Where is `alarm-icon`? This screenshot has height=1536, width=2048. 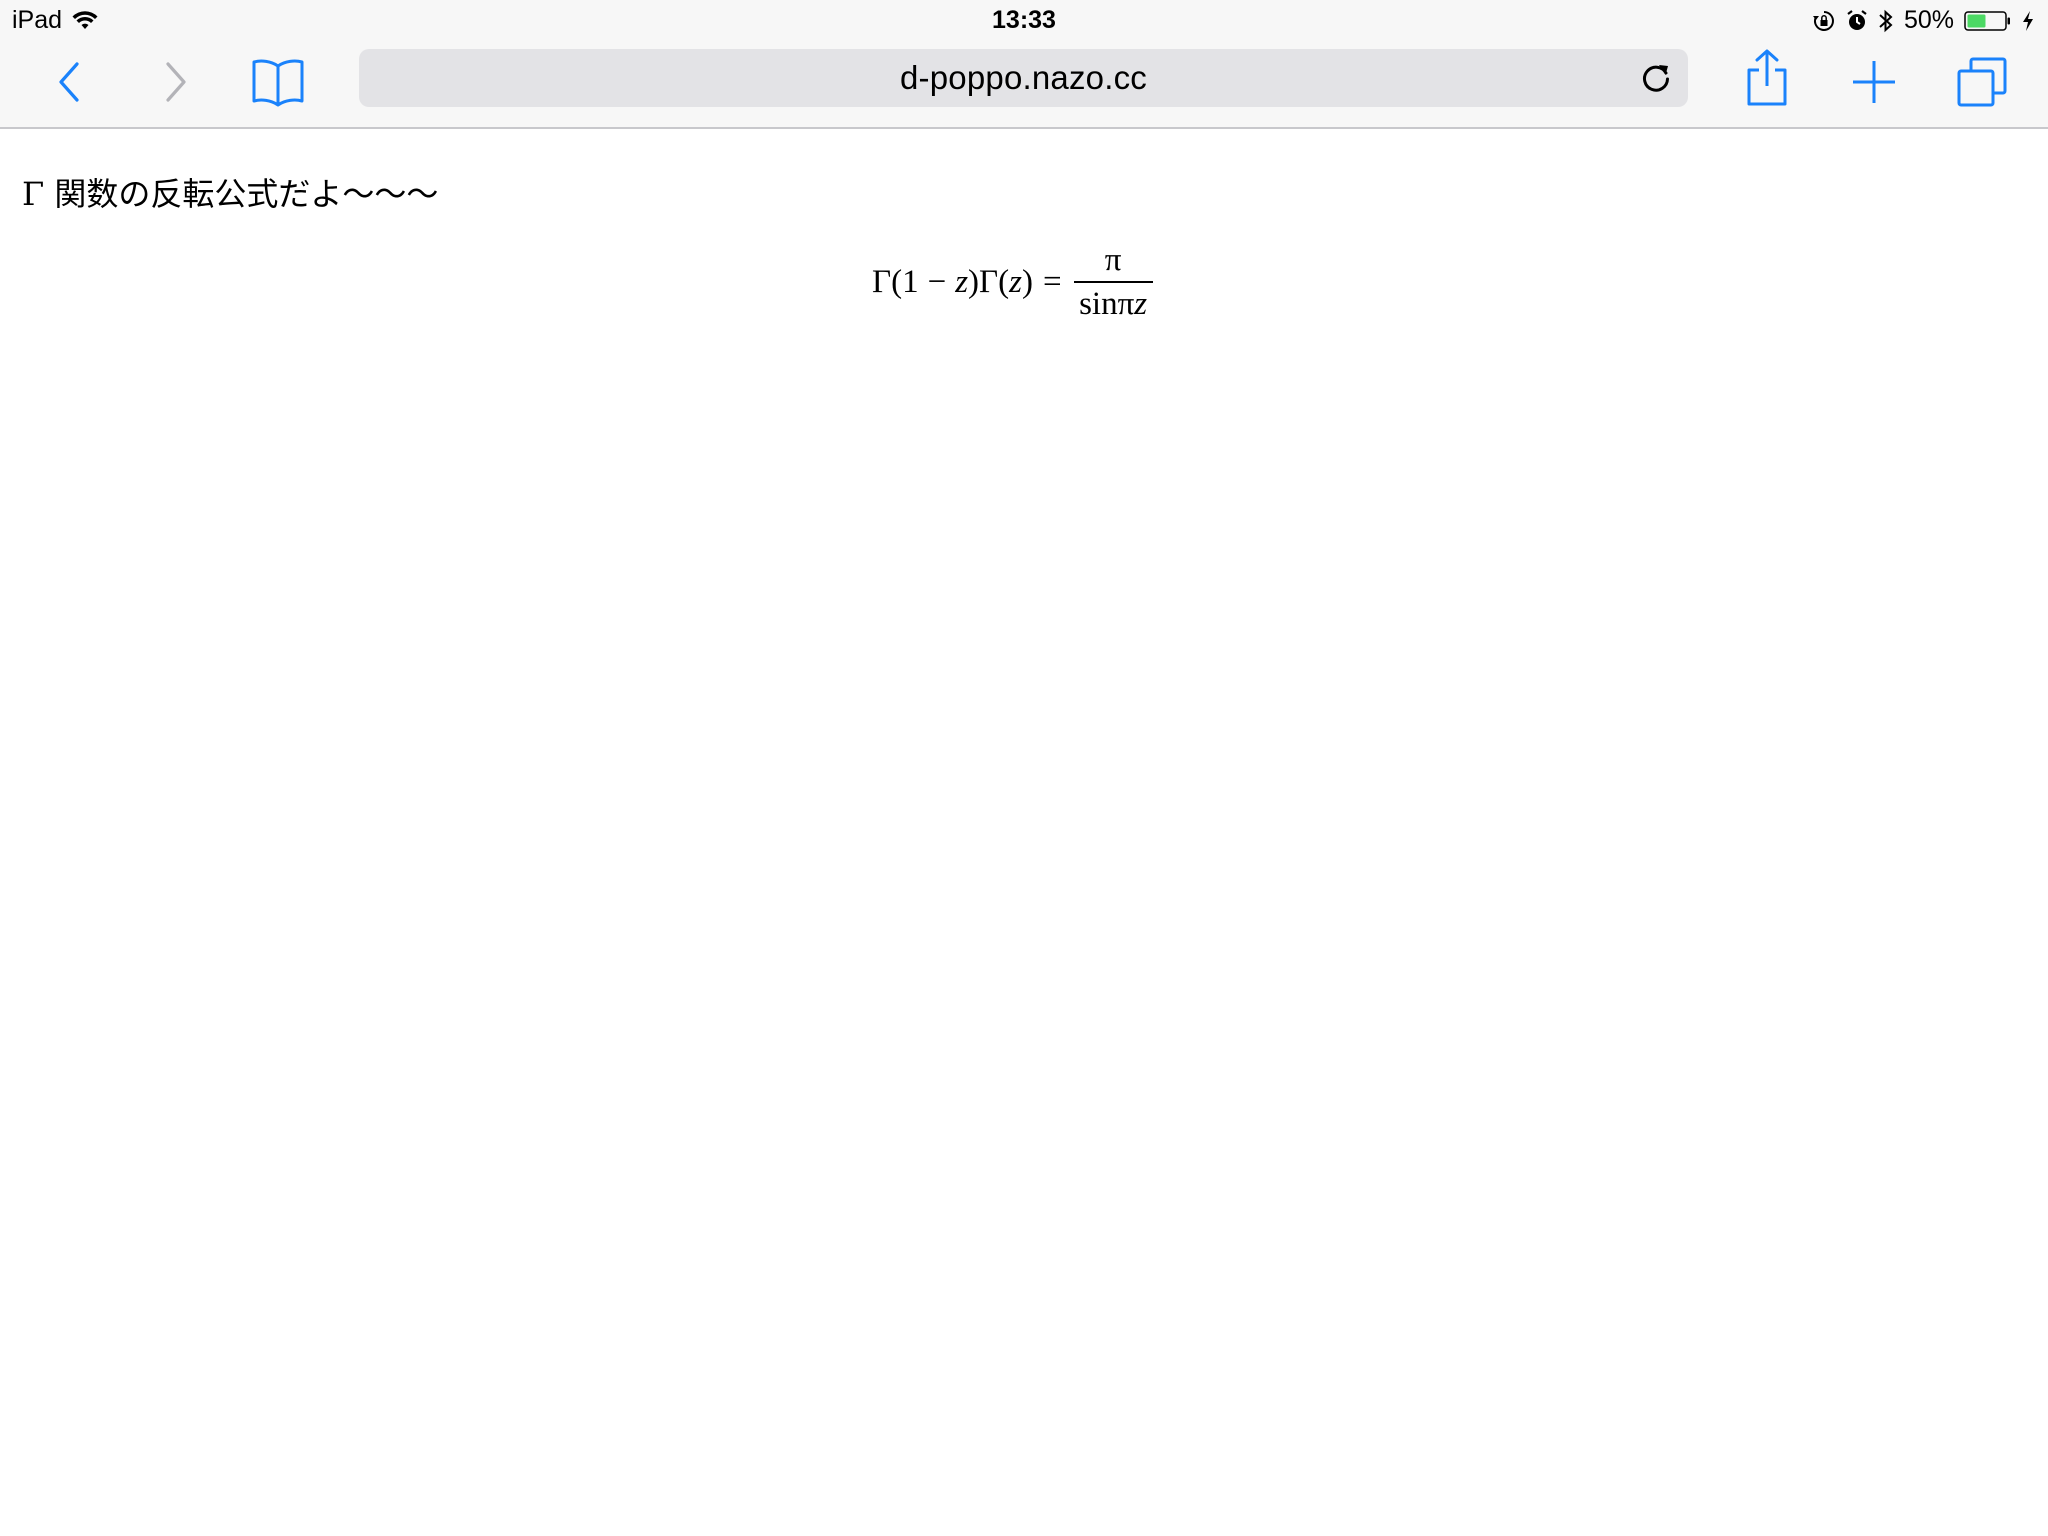 alarm-icon is located at coordinates (1857, 21).